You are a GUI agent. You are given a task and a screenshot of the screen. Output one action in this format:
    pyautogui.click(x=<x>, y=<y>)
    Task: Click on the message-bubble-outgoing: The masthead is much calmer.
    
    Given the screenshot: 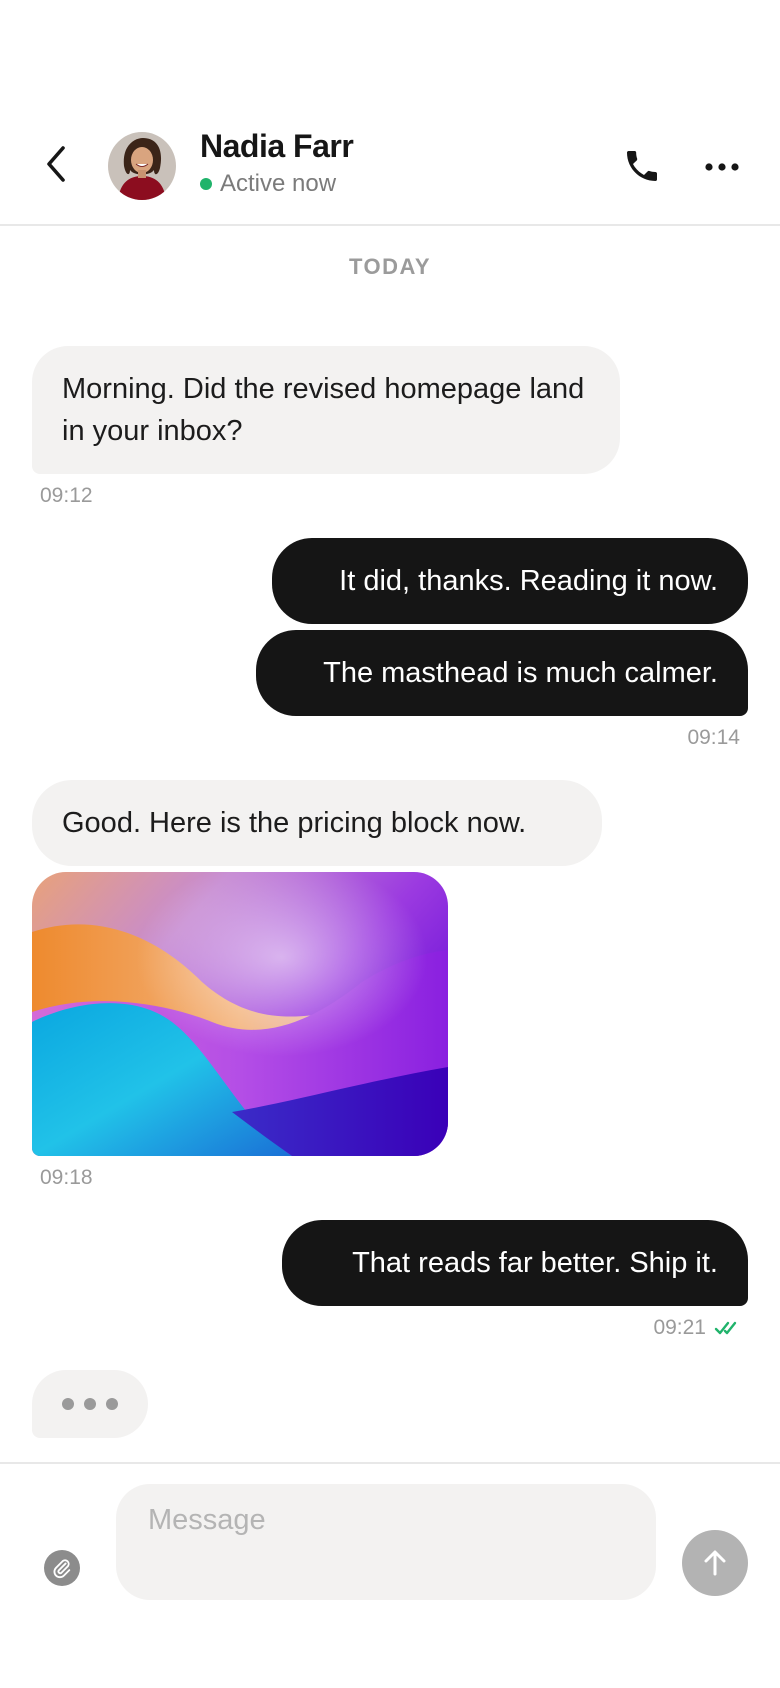 What is the action you would take?
    pyautogui.click(x=502, y=673)
    